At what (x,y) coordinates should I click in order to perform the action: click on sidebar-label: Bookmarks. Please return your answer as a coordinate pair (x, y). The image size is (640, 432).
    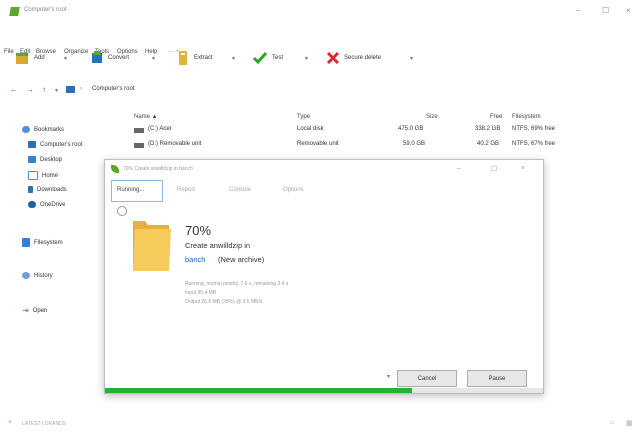
    Looking at the image, I should click on (49, 129).